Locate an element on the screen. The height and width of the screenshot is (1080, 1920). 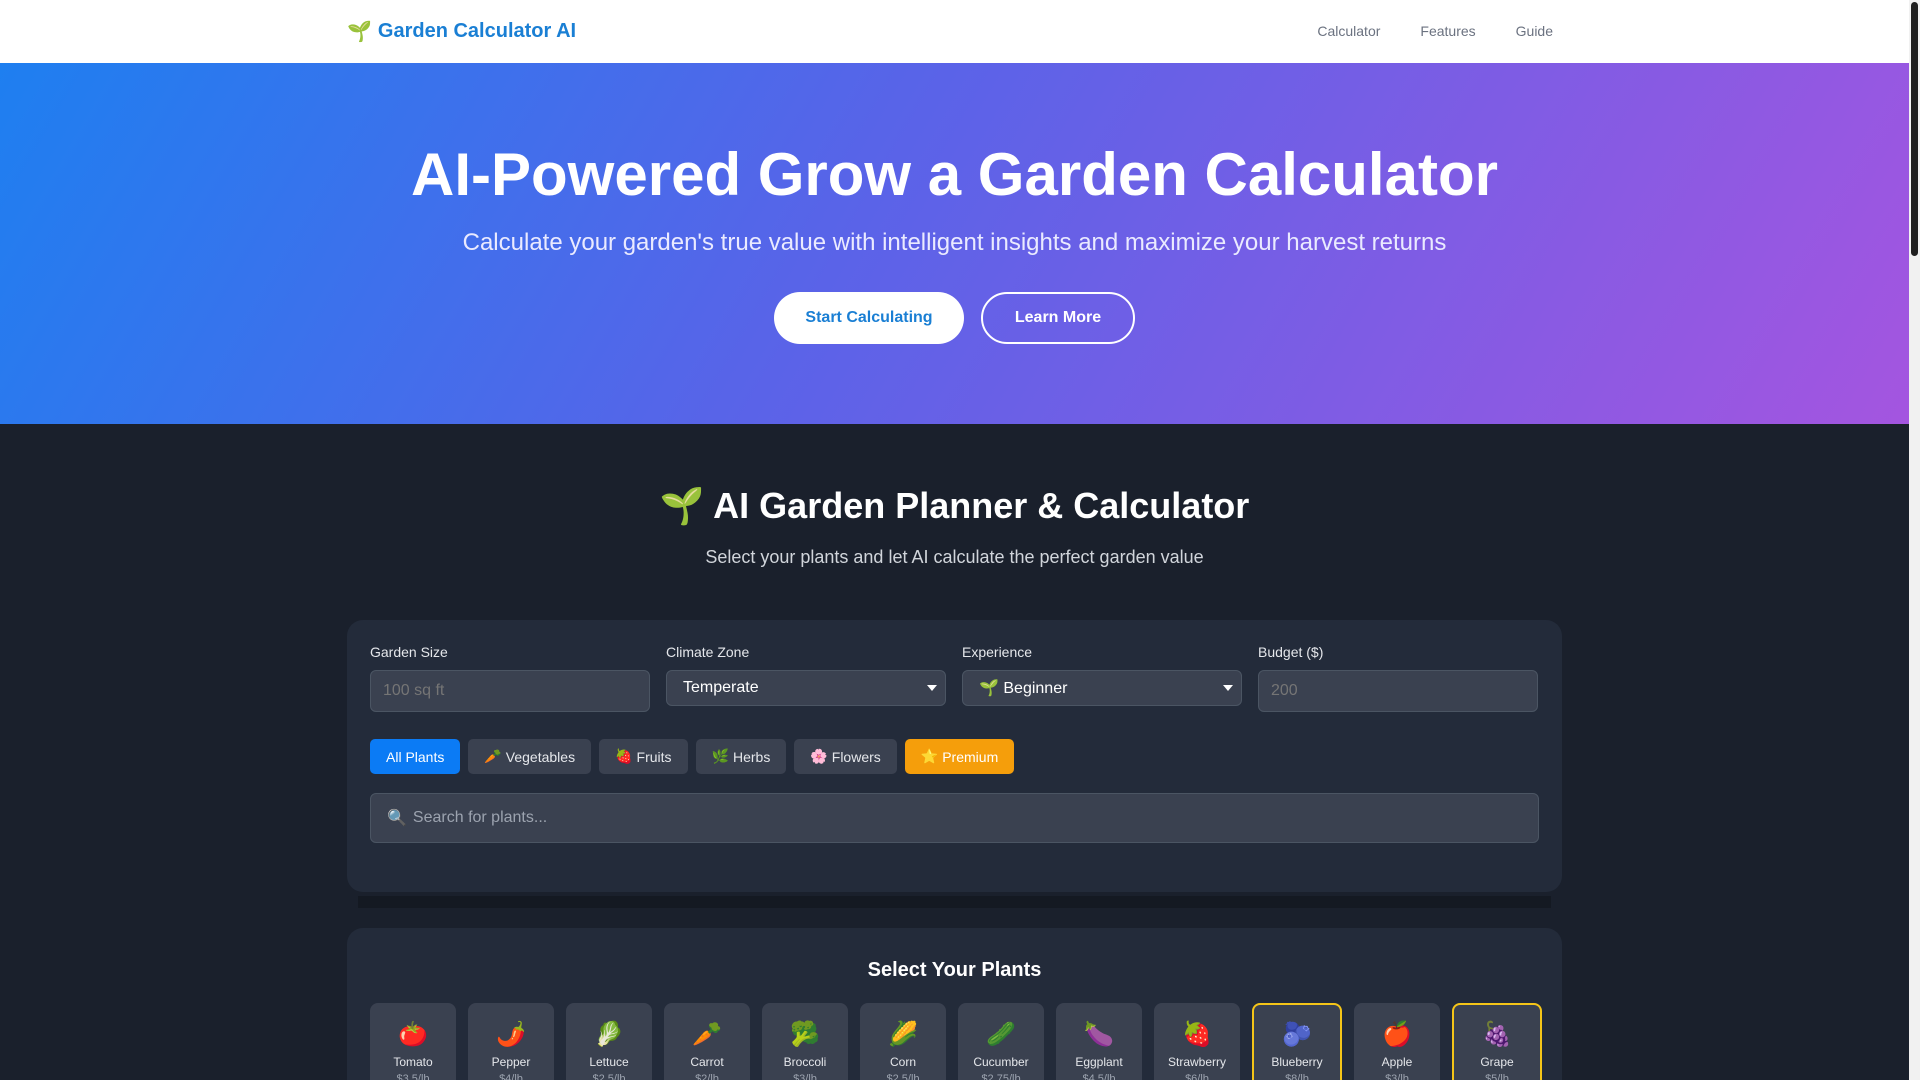
filter-premium: ⭐ Premium is located at coordinates (959, 756).